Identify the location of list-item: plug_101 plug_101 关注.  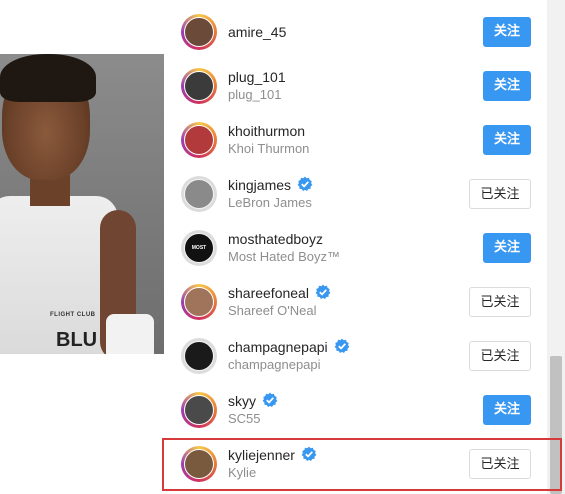
(355, 86).